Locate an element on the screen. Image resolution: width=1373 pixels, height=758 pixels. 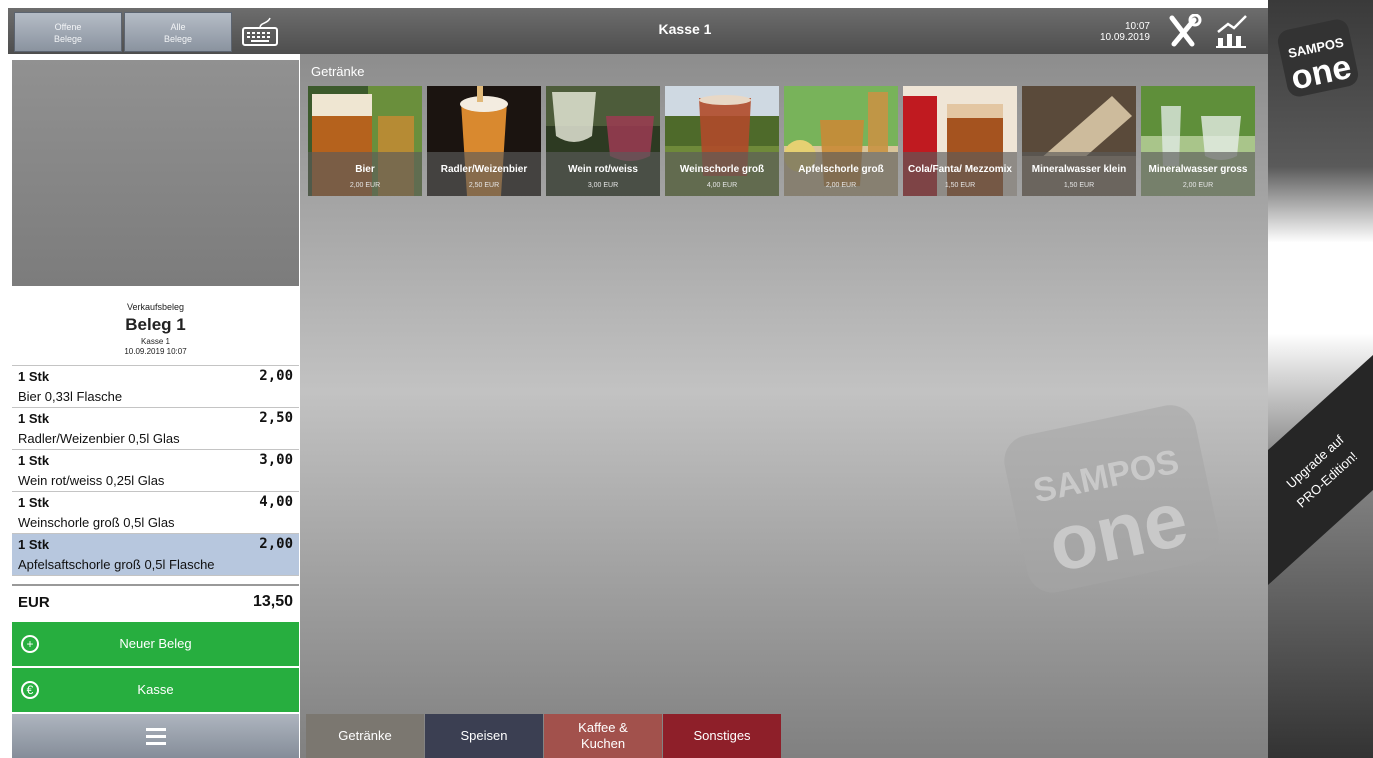
product-tile-mineralwasser-klein: Mineralwasser klein 1,50 EUR is located at coordinates (1079, 141).